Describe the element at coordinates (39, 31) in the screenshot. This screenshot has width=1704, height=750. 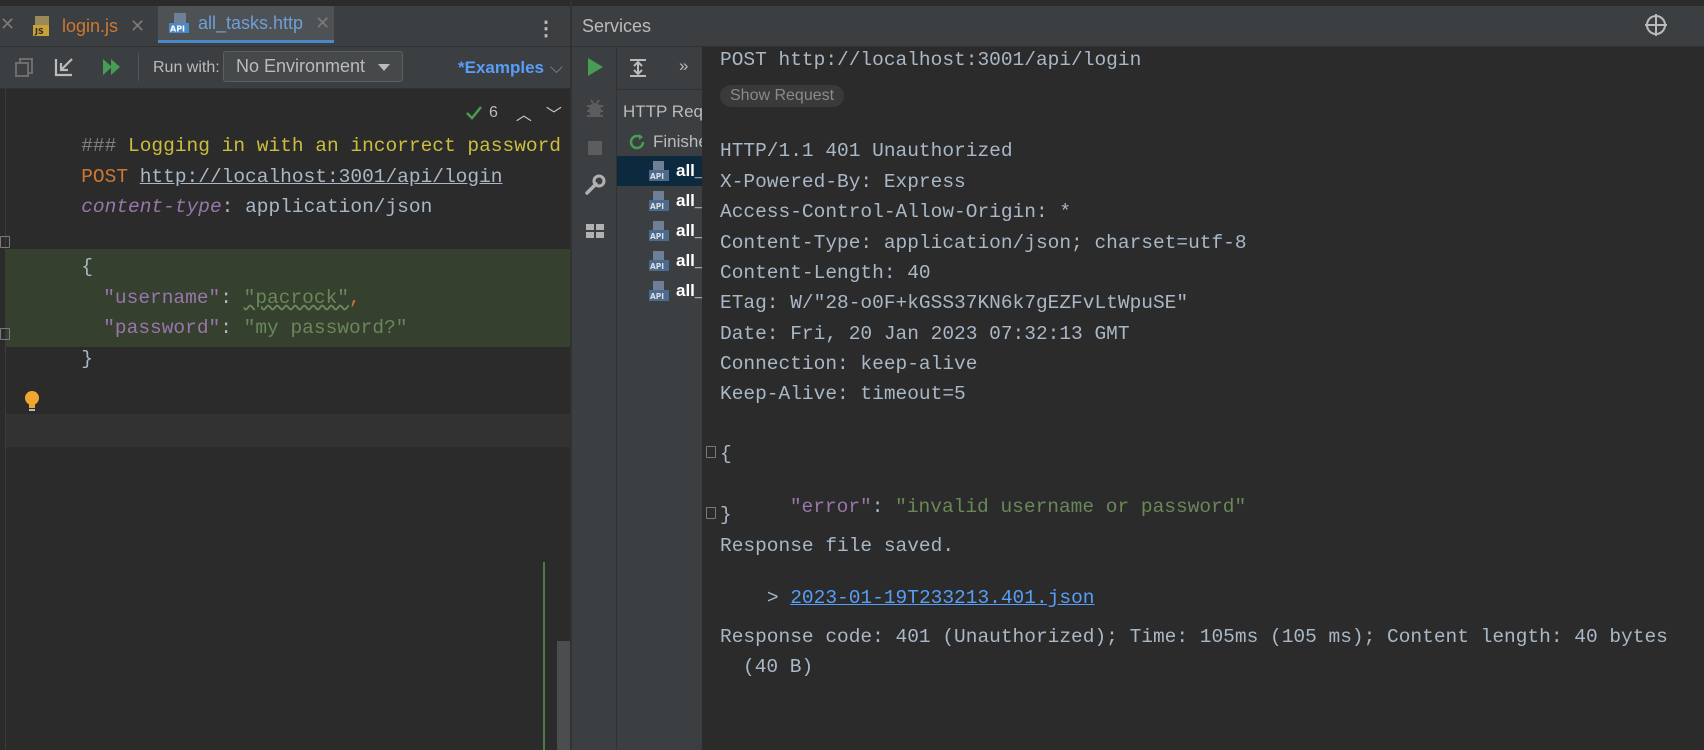
I see `svg-text: JS` at that location.